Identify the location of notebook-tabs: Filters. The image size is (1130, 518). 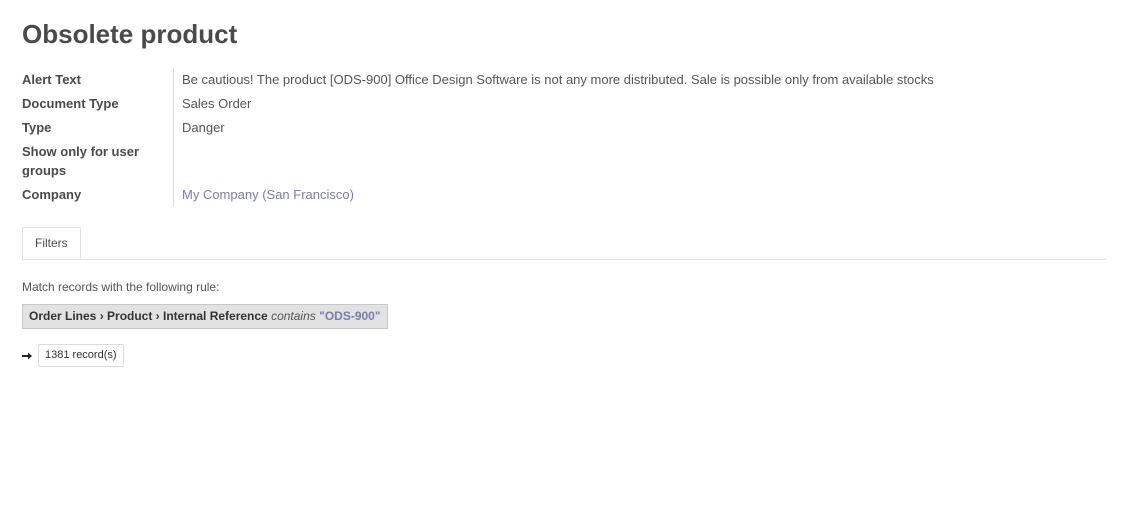
(564, 243).